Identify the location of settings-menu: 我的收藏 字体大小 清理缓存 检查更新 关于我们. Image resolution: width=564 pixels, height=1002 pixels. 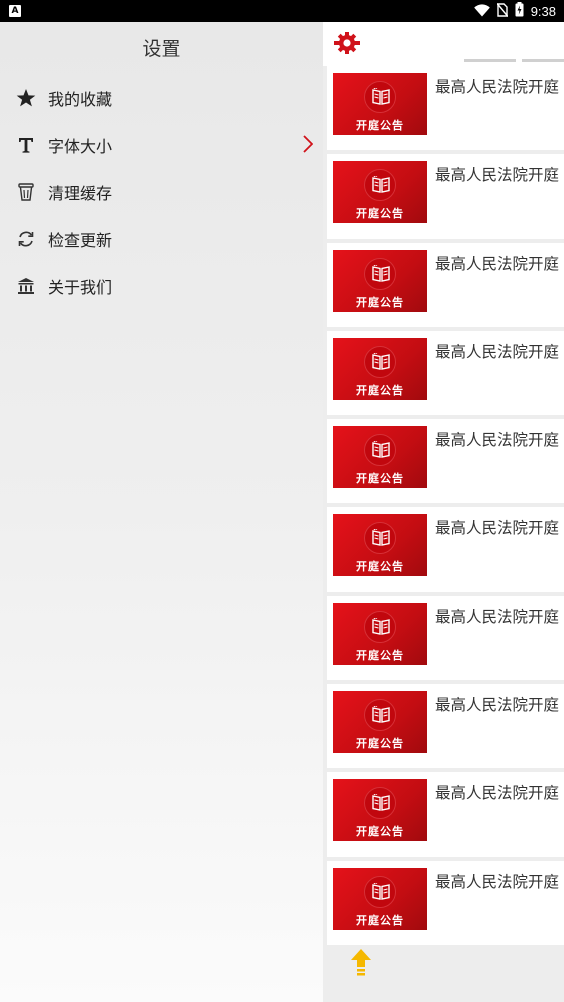
(161, 191).